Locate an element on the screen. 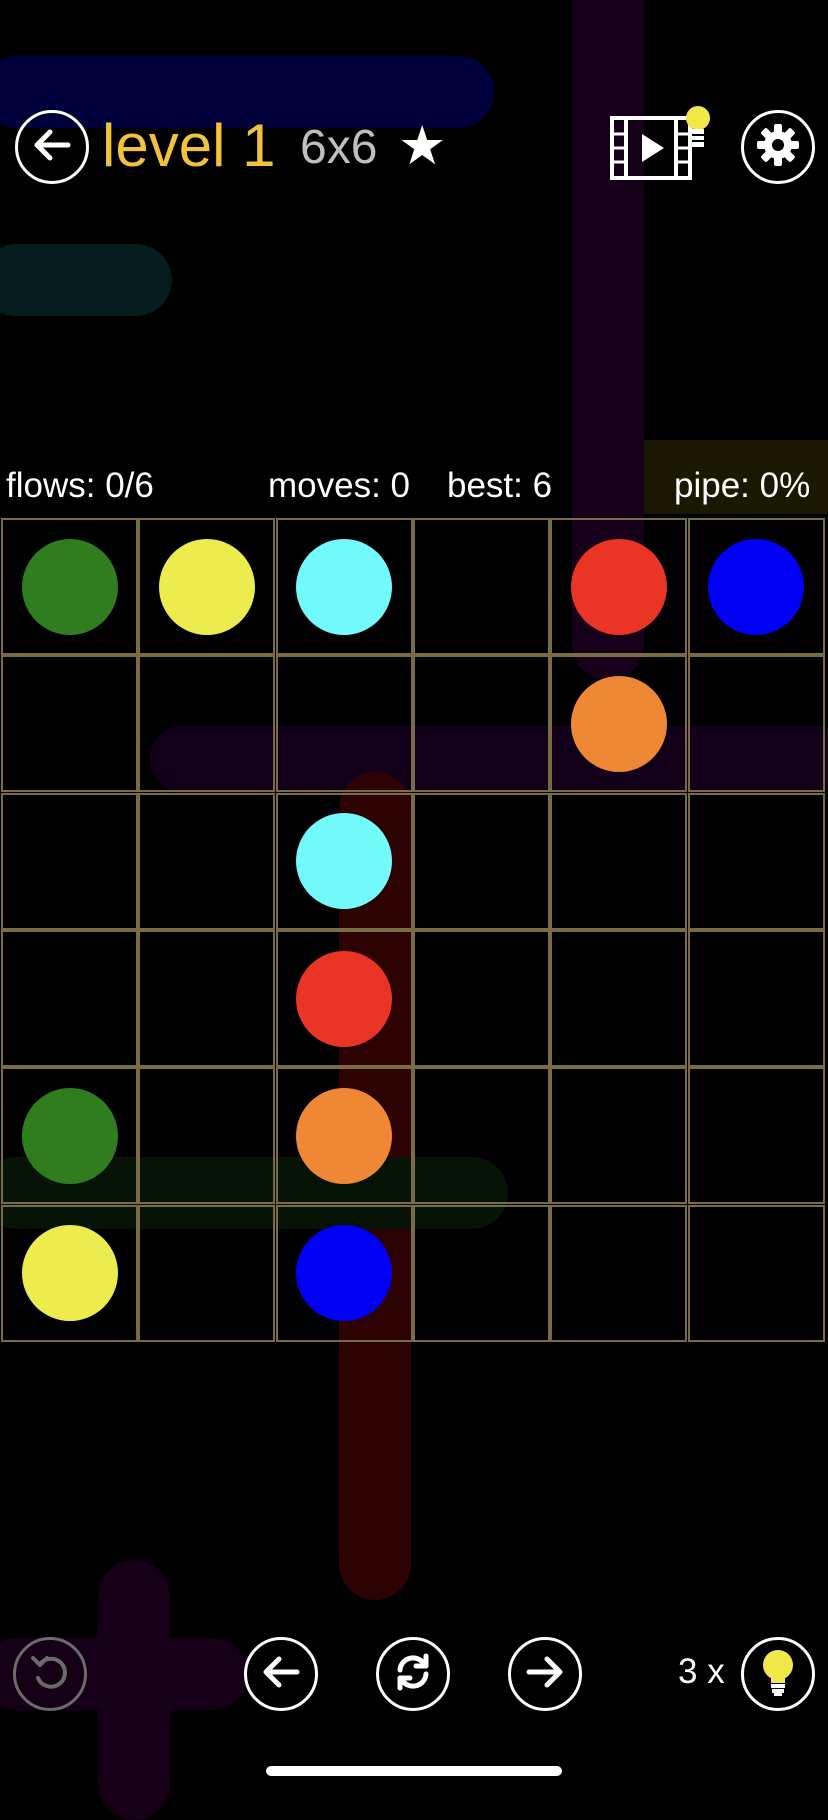  arrow-right-icon is located at coordinates (545, 1674).